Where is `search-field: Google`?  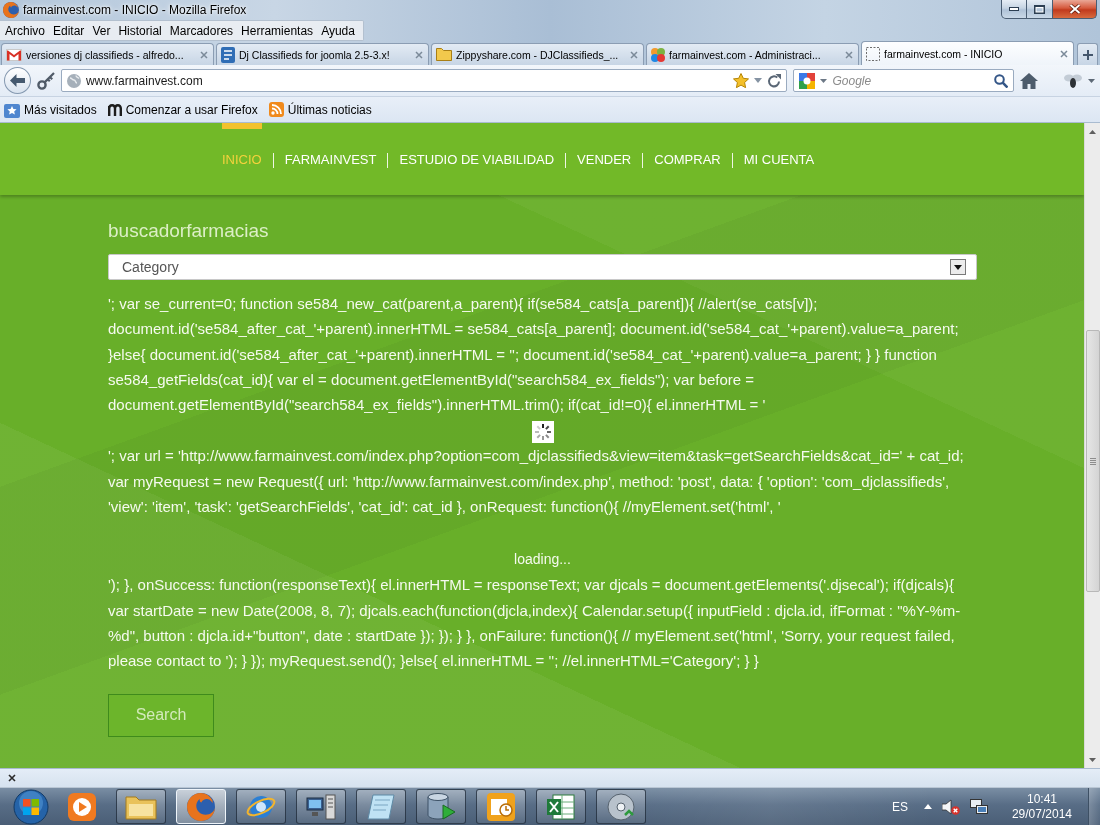
search-field: Google is located at coordinates (903, 80).